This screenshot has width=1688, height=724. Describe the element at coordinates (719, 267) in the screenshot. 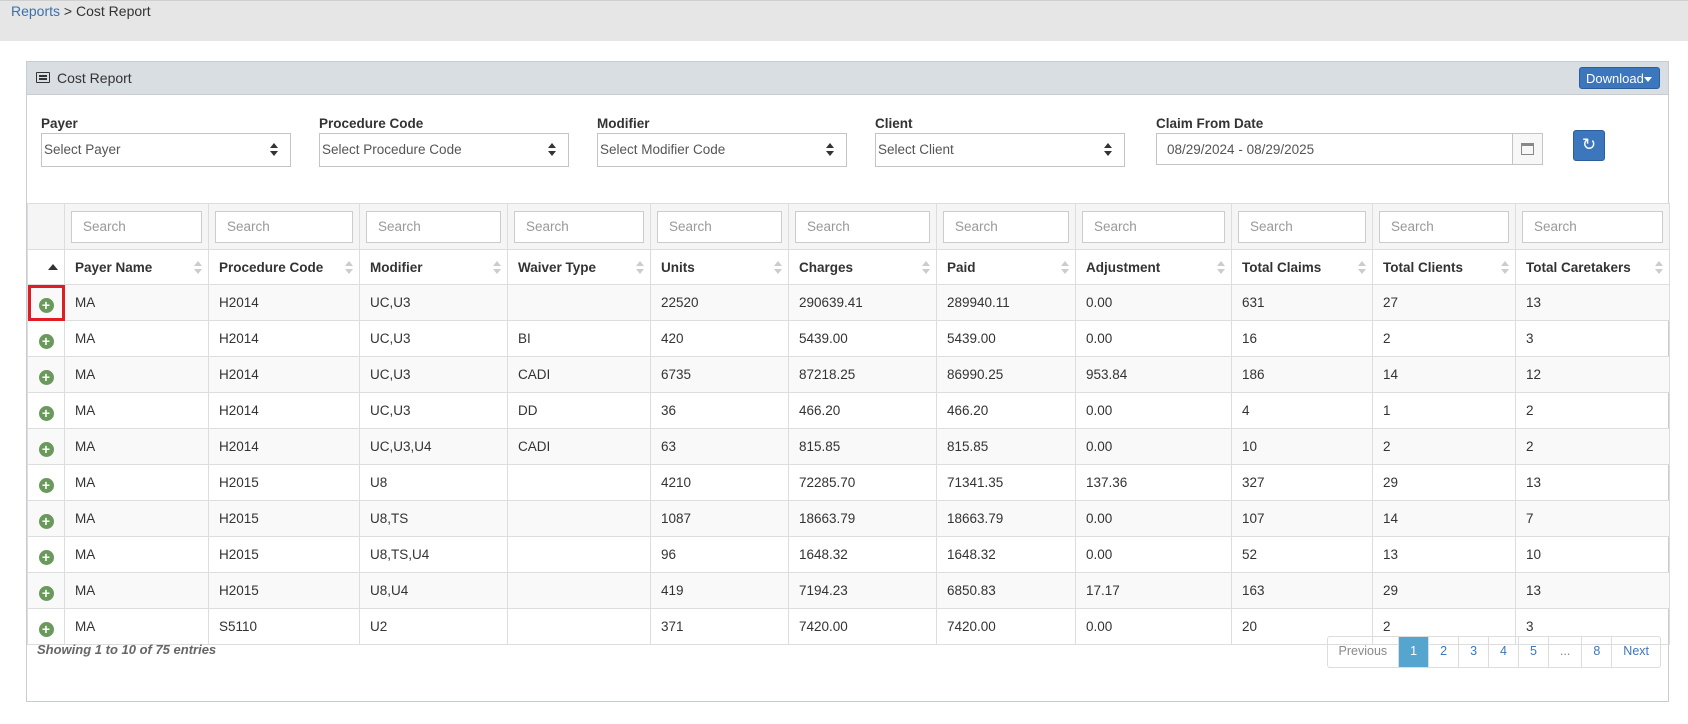

I see `column-header-units: Units` at that location.